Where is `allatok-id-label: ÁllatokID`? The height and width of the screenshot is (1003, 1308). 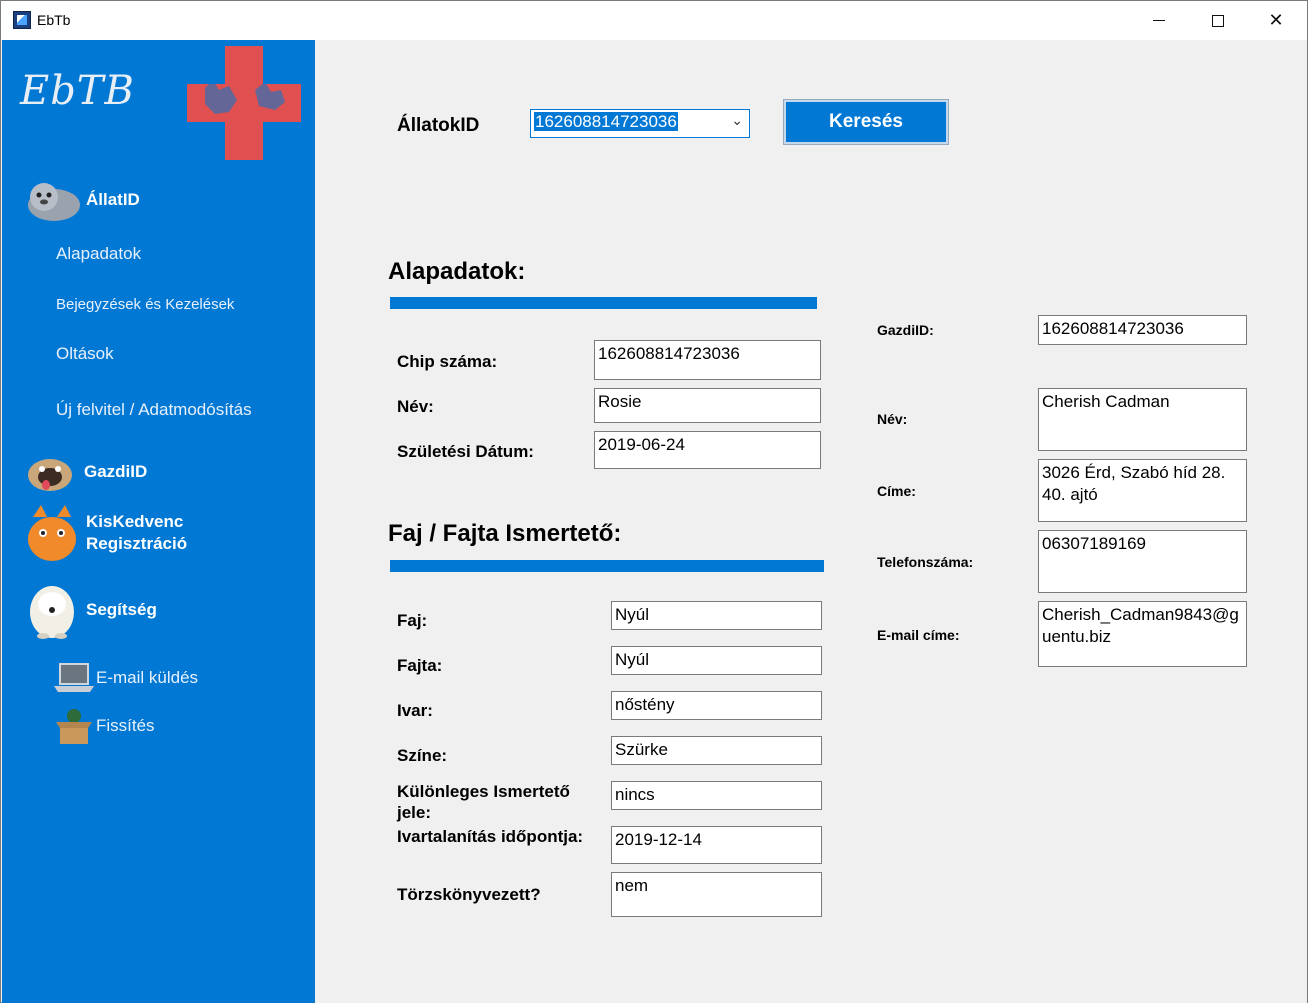
allatok-id-label: ÁllatokID is located at coordinates (438, 125).